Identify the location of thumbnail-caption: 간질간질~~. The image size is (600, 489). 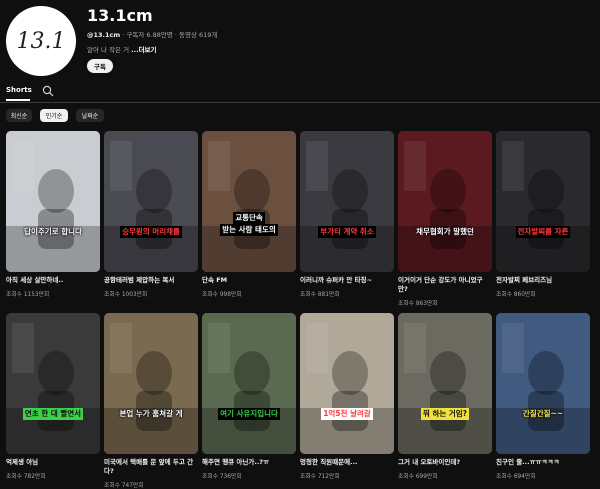
(543, 414).